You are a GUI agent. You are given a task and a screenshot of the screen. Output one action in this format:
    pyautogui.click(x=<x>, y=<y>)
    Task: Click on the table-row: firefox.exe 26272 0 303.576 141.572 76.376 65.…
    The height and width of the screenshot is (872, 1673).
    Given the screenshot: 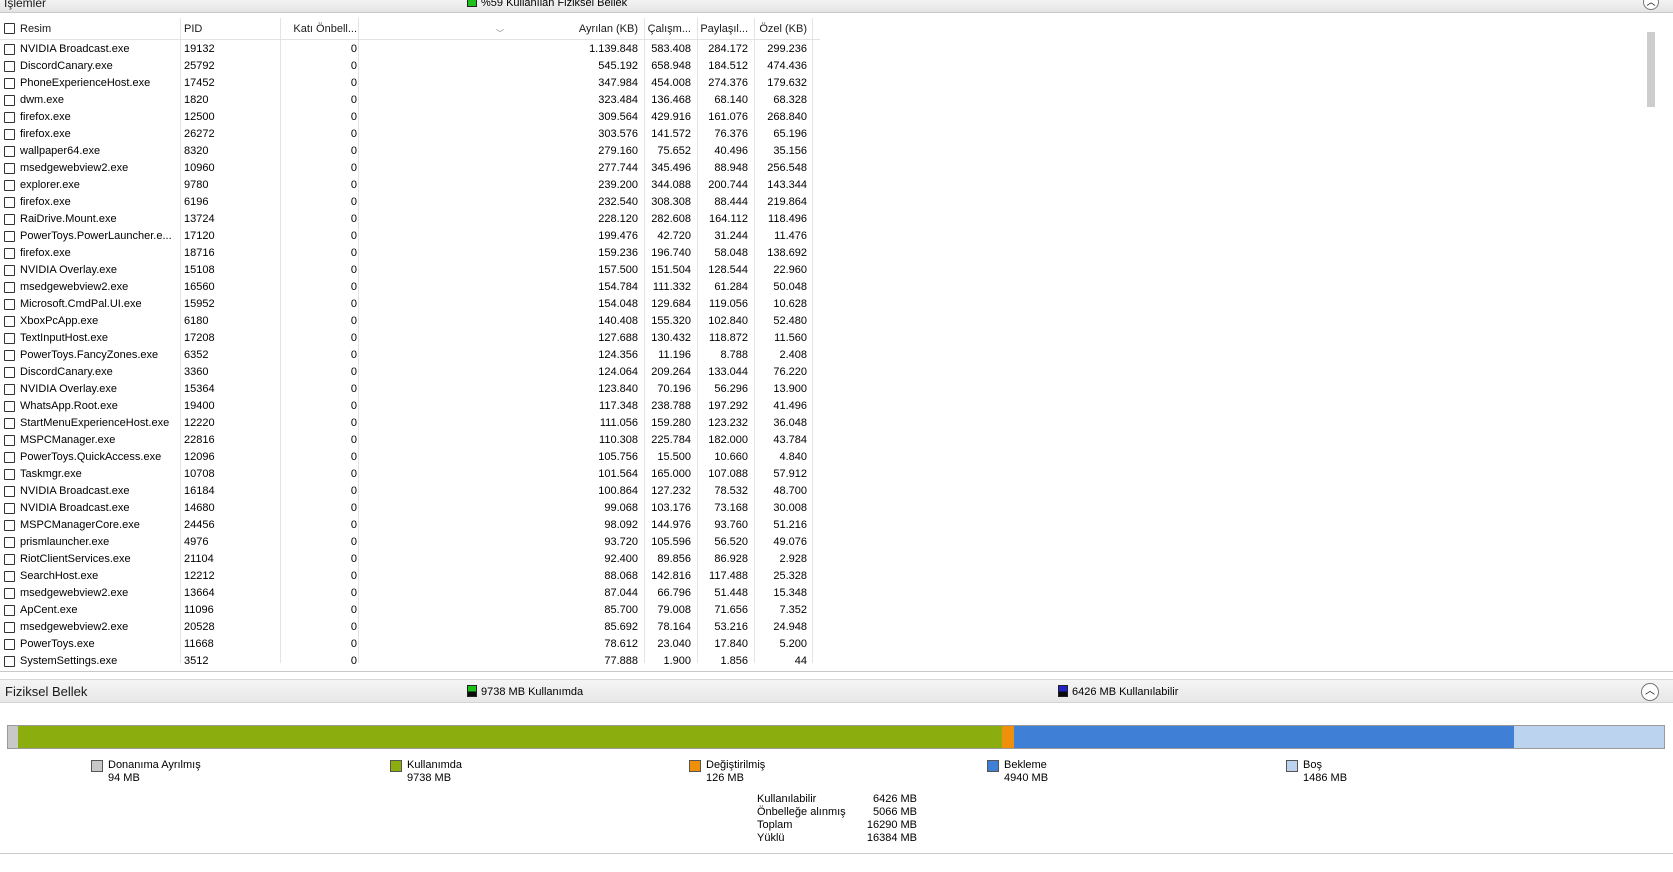 What is the action you would take?
    pyautogui.click(x=410, y=134)
    